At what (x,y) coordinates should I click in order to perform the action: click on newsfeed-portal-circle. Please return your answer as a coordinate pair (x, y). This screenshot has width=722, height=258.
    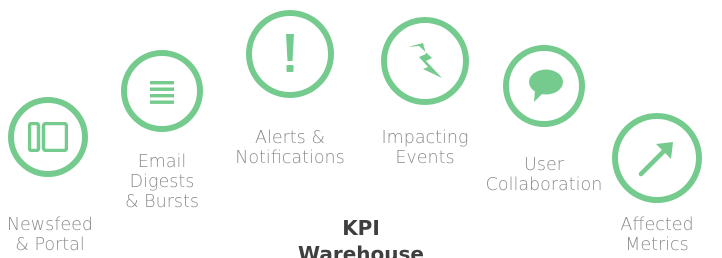
    Looking at the image, I should click on (48, 137).